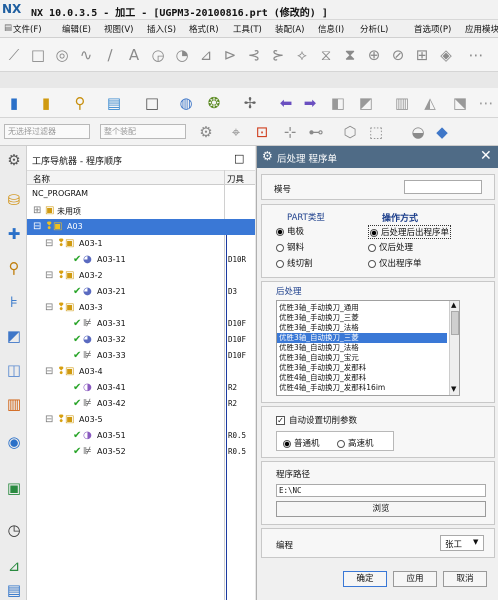 The width and height of the screenshot is (498, 600). I want to click on view-icon: ◒, so click(418, 132).